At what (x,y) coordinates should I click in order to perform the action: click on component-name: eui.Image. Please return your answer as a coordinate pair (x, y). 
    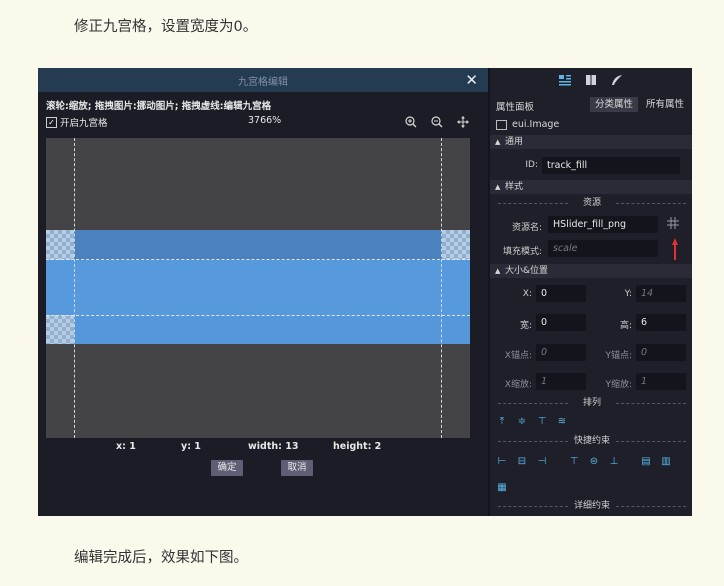
    Looking at the image, I should click on (536, 124).